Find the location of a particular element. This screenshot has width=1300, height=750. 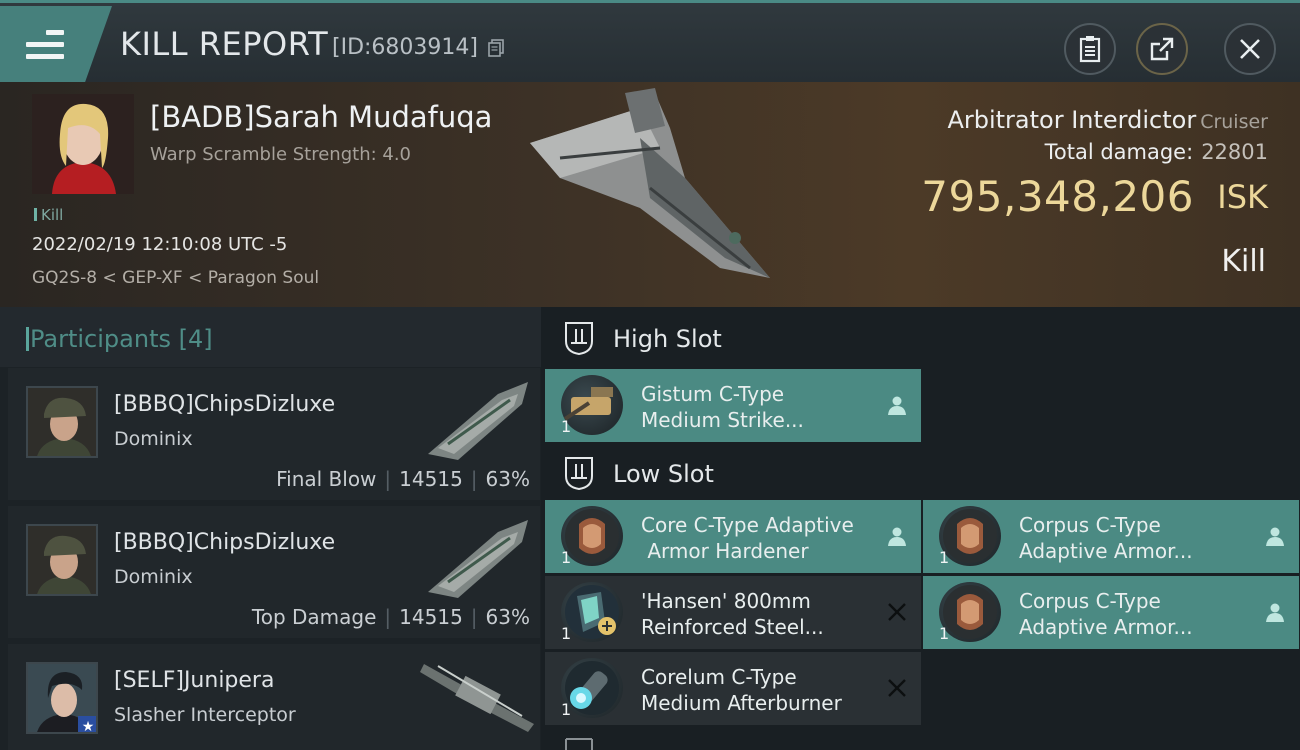

close-button is located at coordinates (1250, 49).